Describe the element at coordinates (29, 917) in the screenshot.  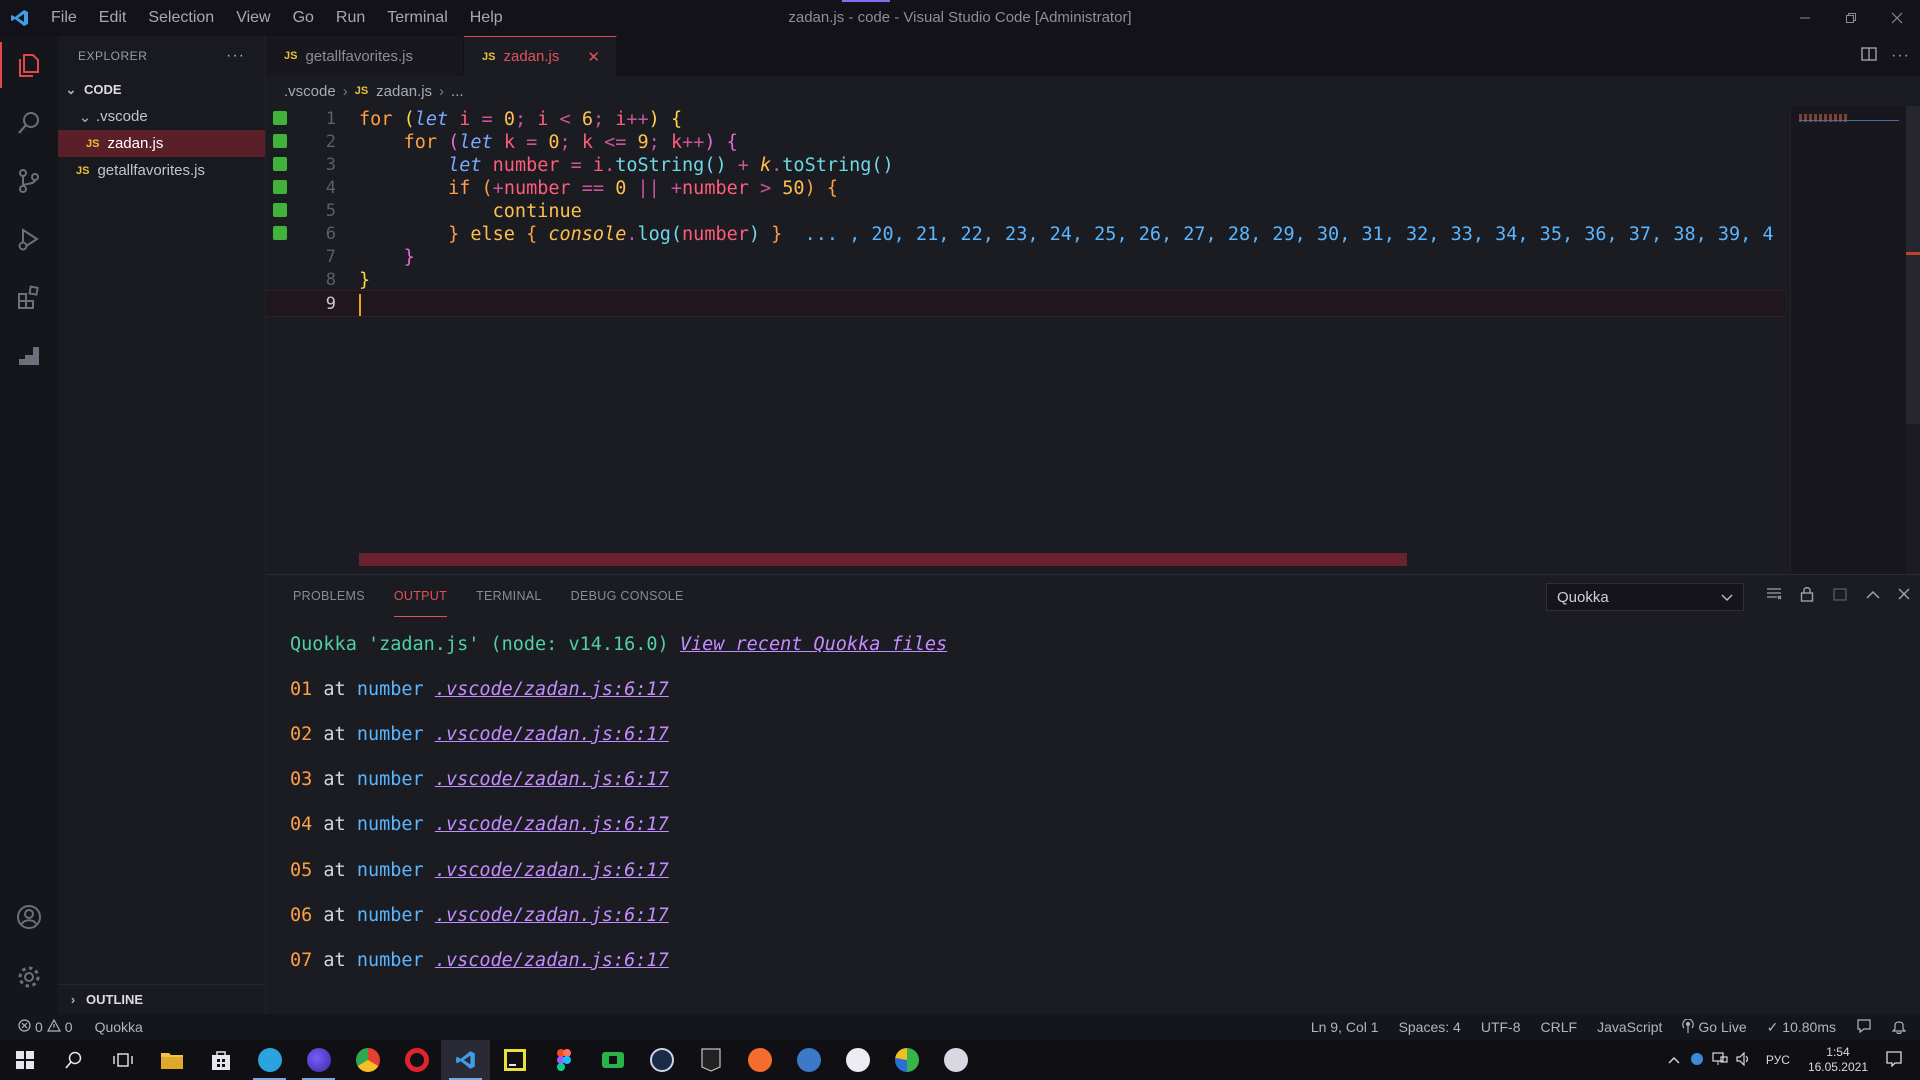
I see `accounts-icon` at that location.